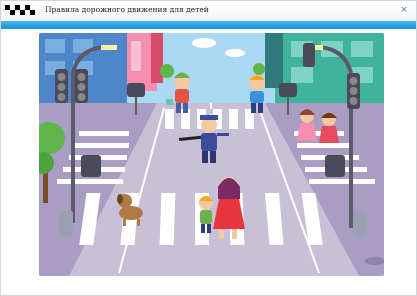  Describe the element at coordinates (127, 9) in the screenshot. I see `window-title: Правила дорожного движения для детей` at that location.